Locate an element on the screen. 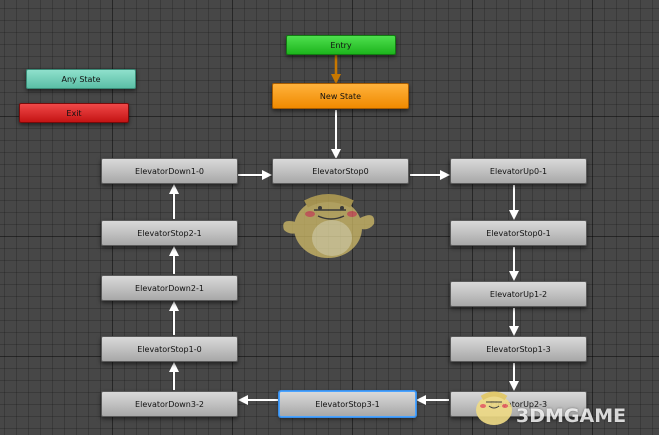 The width and height of the screenshot is (659, 435). state-elevatorstop3-1: ElevatorStop3-1 is located at coordinates (347, 404).